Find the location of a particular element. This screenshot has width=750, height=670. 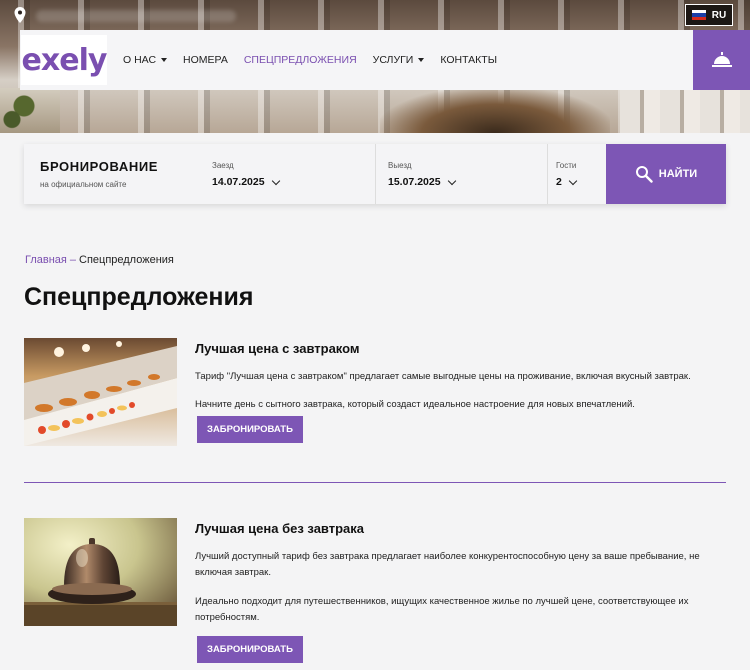

nav-label: О НАС is located at coordinates (140, 60).